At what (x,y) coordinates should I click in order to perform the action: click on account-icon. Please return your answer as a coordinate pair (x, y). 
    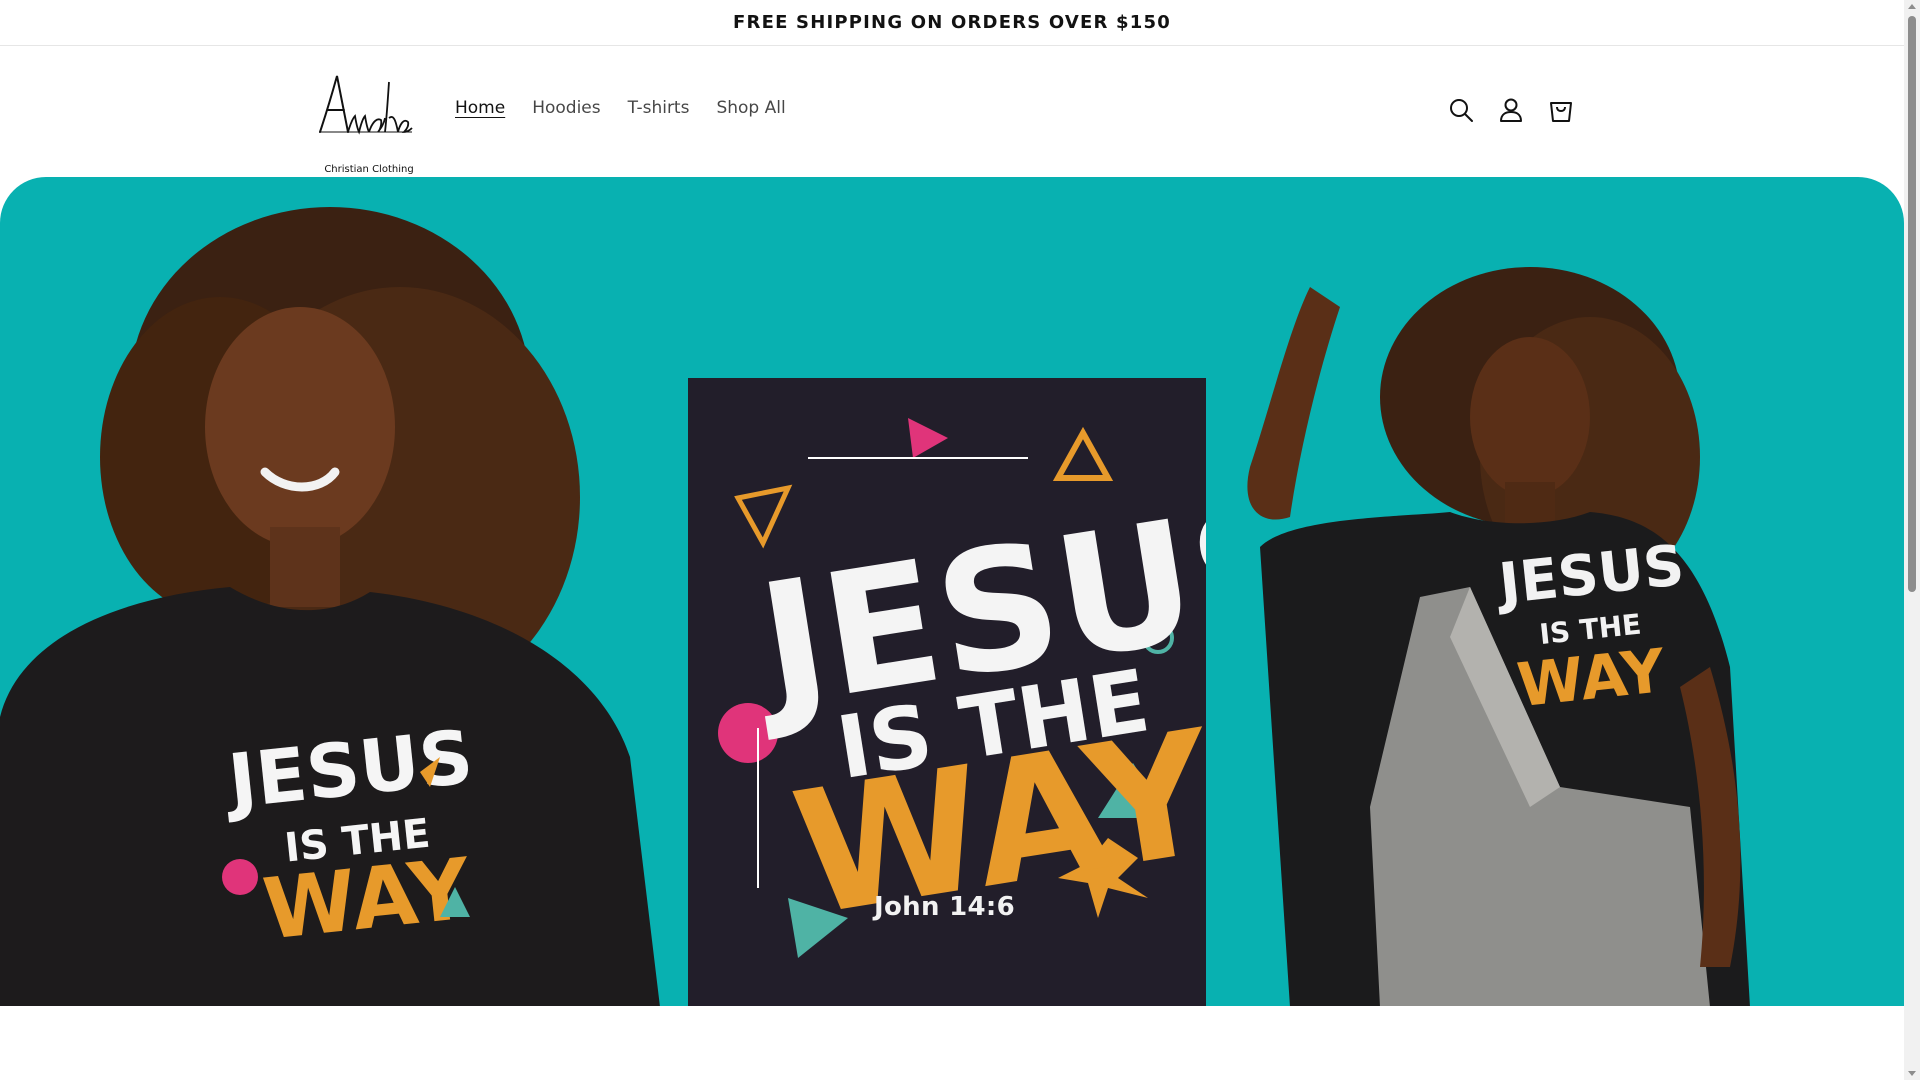
    Looking at the image, I should click on (1511, 110).